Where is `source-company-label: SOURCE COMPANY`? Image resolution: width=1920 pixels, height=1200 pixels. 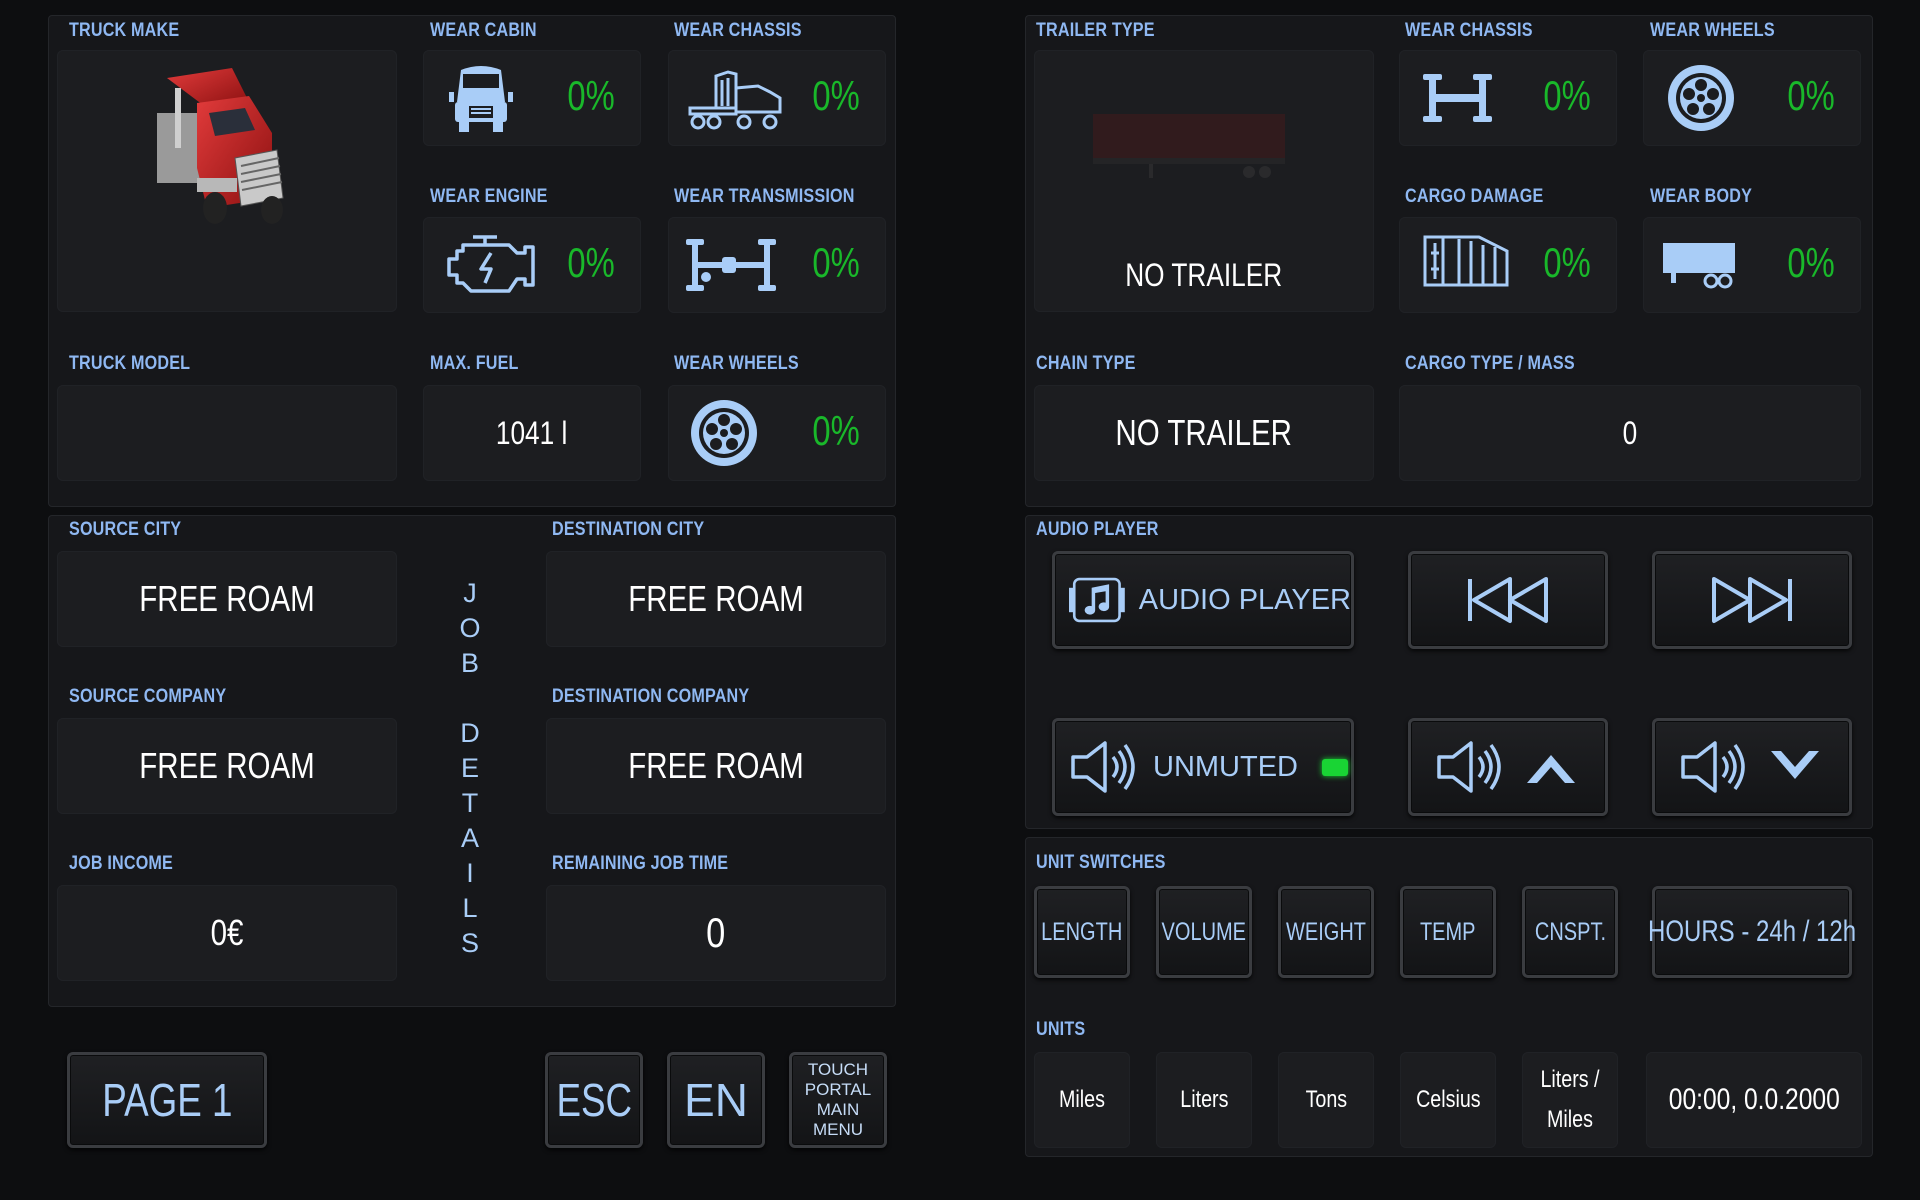
source-company-label: SOURCE COMPANY is located at coordinates (148, 696).